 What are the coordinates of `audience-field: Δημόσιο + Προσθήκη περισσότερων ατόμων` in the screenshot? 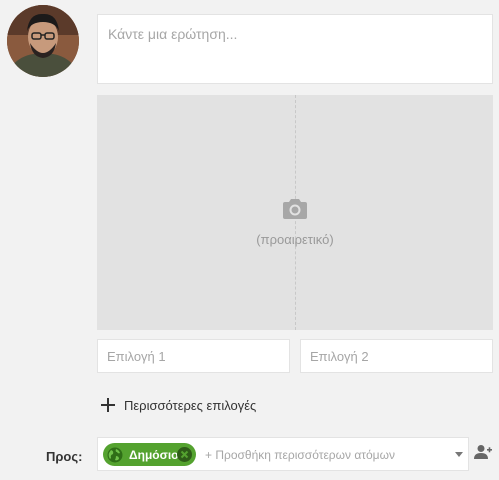 It's located at (283, 454).